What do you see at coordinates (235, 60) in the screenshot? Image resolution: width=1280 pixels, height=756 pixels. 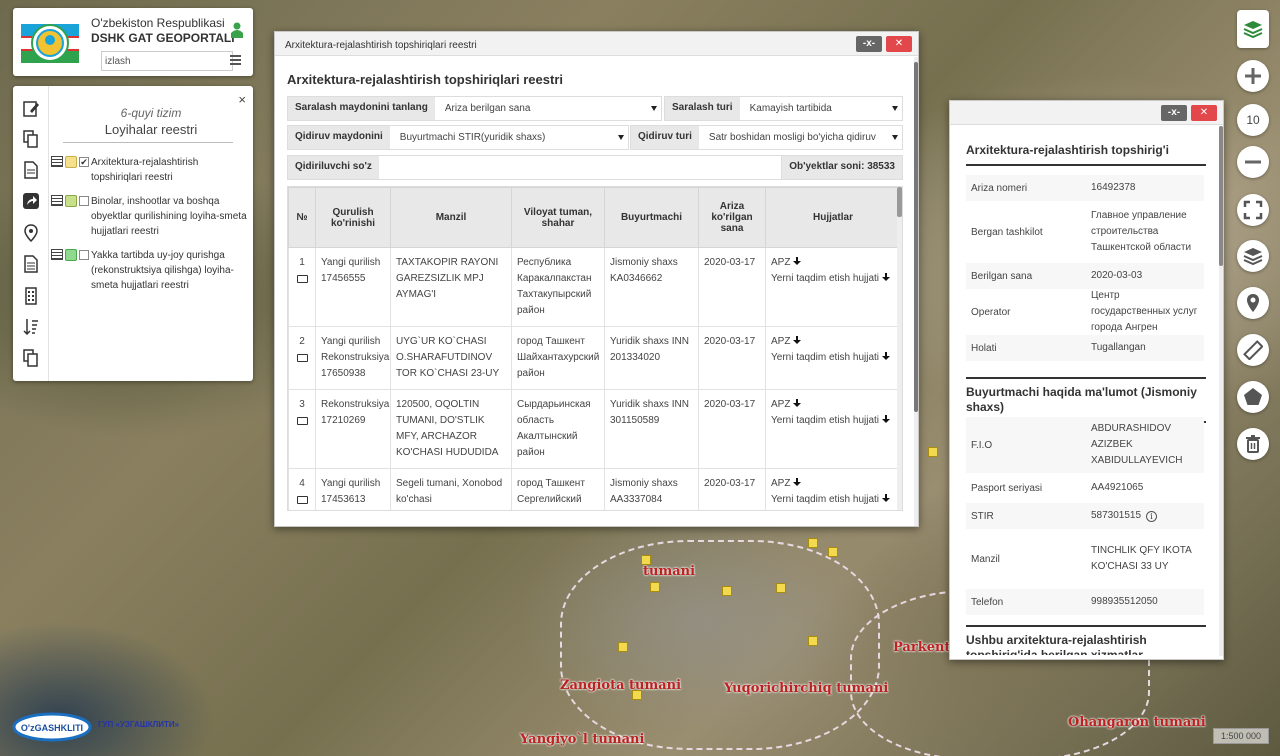 I see `hamburger-menu-icon` at bounding box center [235, 60].